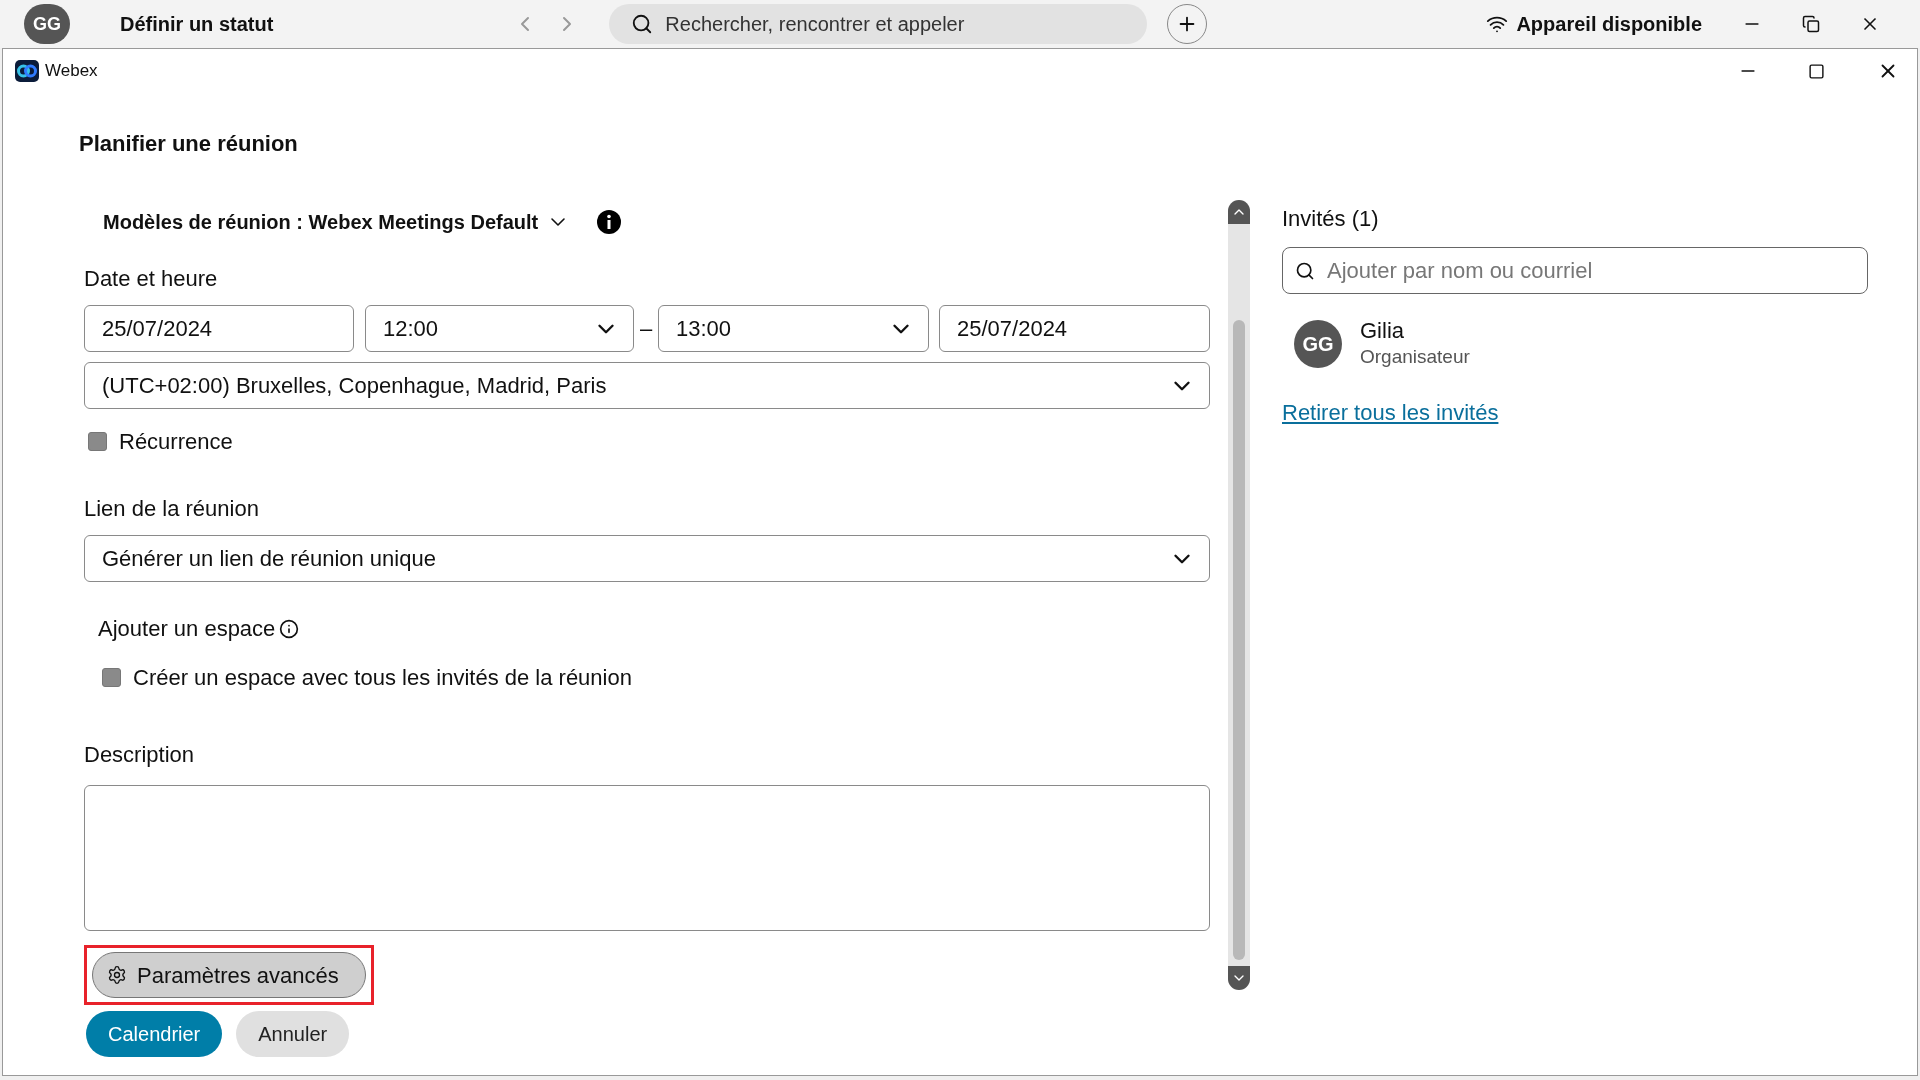  I want to click on calendar-button: Calendrier, so click(154, 1034).